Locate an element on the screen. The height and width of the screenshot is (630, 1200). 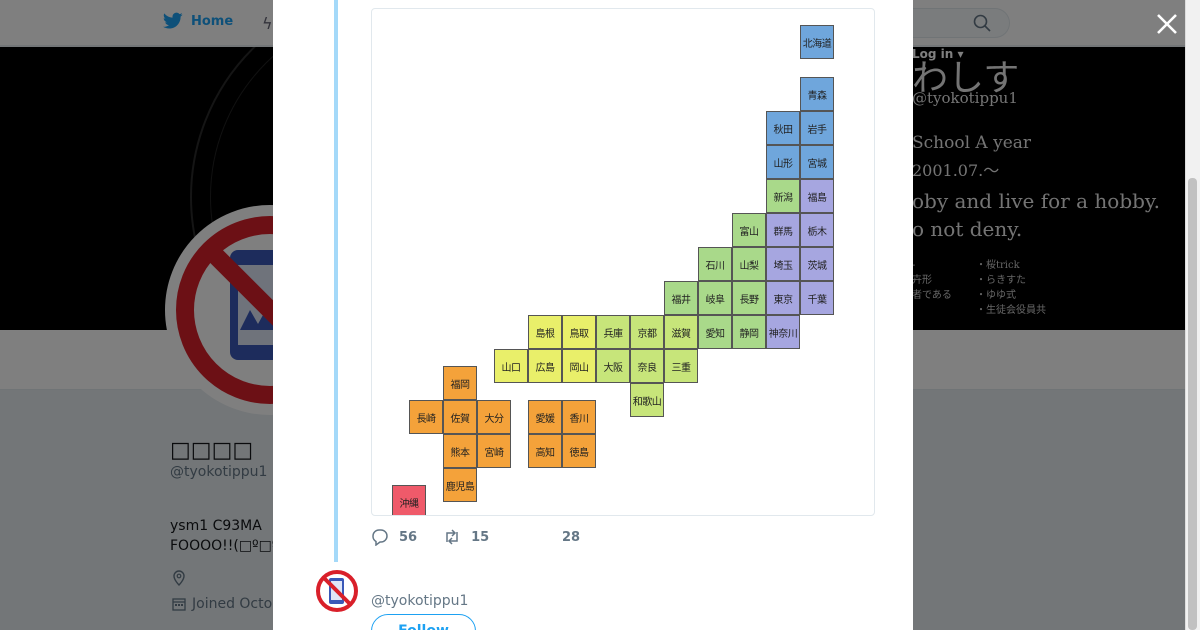
prefecture-tile: 新潟 is located at coordinates (783, 196).